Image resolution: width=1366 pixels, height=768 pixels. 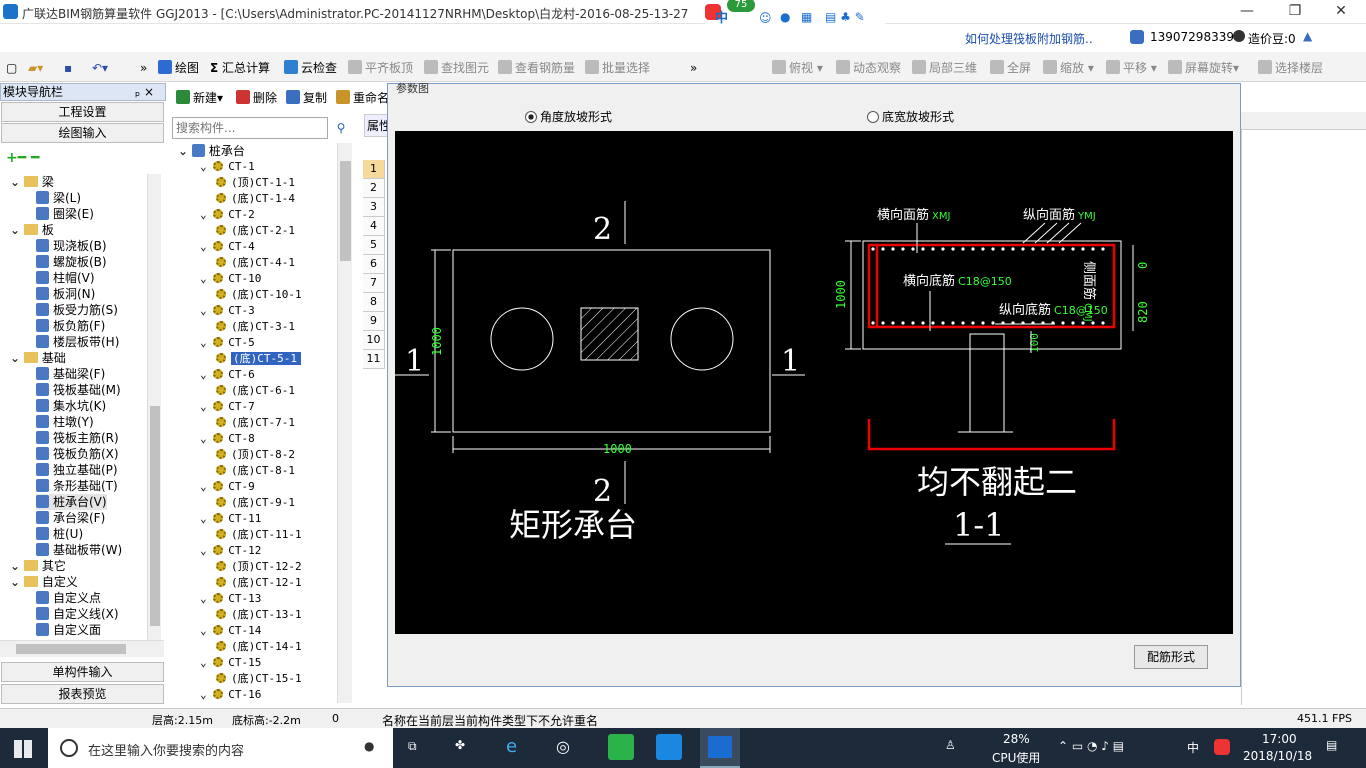 What do you see at coordinates (77, 614) in the screenshot?
I see `module-tree-item: 自定义线(X)` at bounding box center [77, 614].